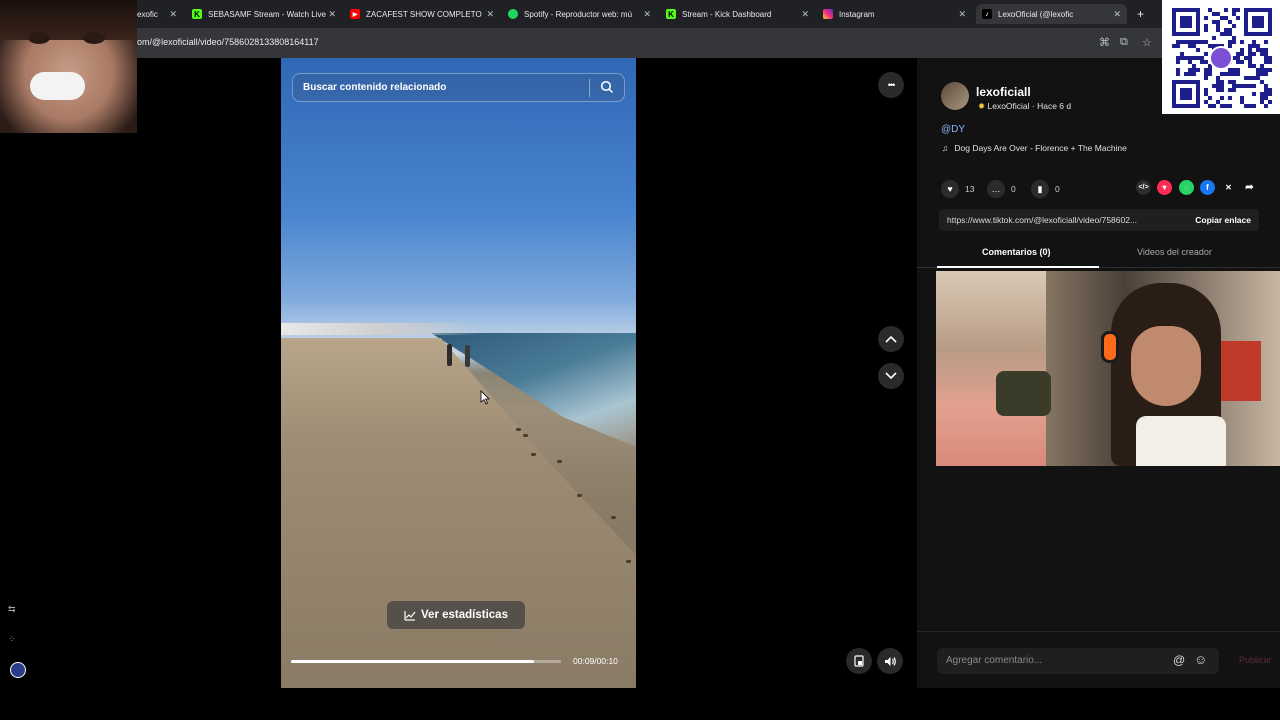 This screenshot has width=1280, height=720. Describe the element at coordinates (991, 368) in the screenshot. I see `webcam-room-left` at that location.